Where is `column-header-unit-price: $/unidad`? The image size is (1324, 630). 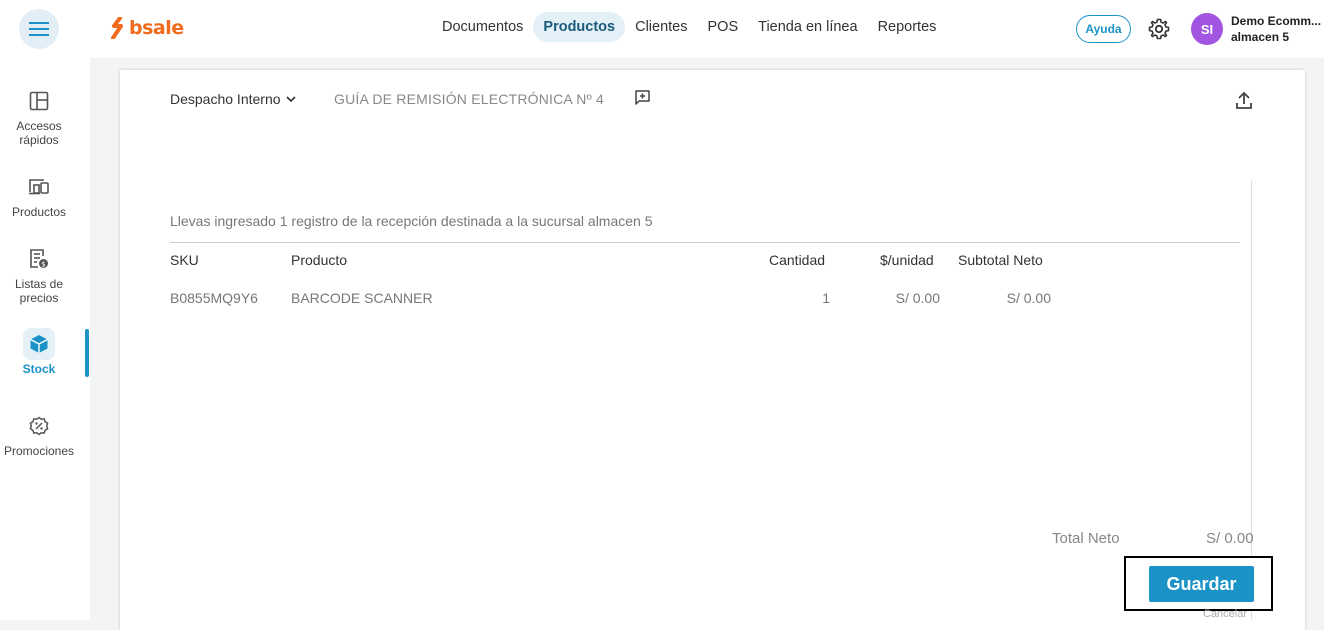 column-header-unit-price: $/unidad is located at coordinates (907, 260).